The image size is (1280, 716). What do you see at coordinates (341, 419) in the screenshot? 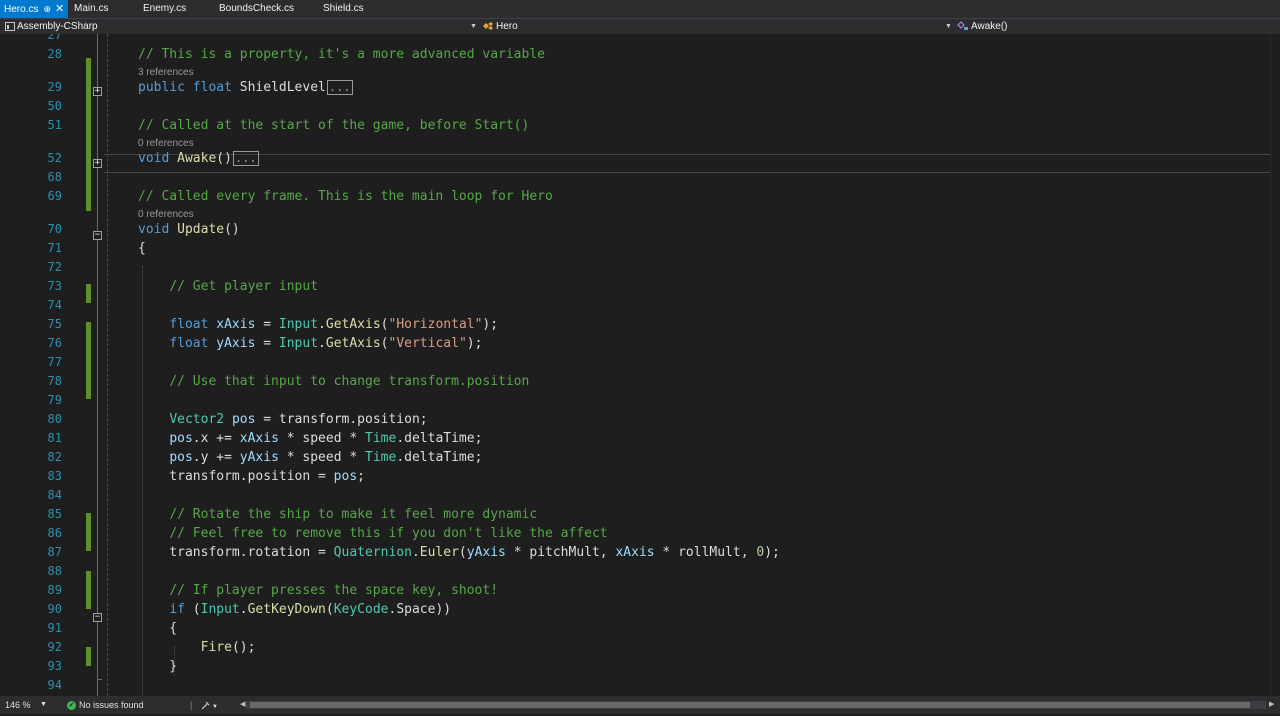
I see `code-token: = transform.position;` at bounding box center [341, 419].